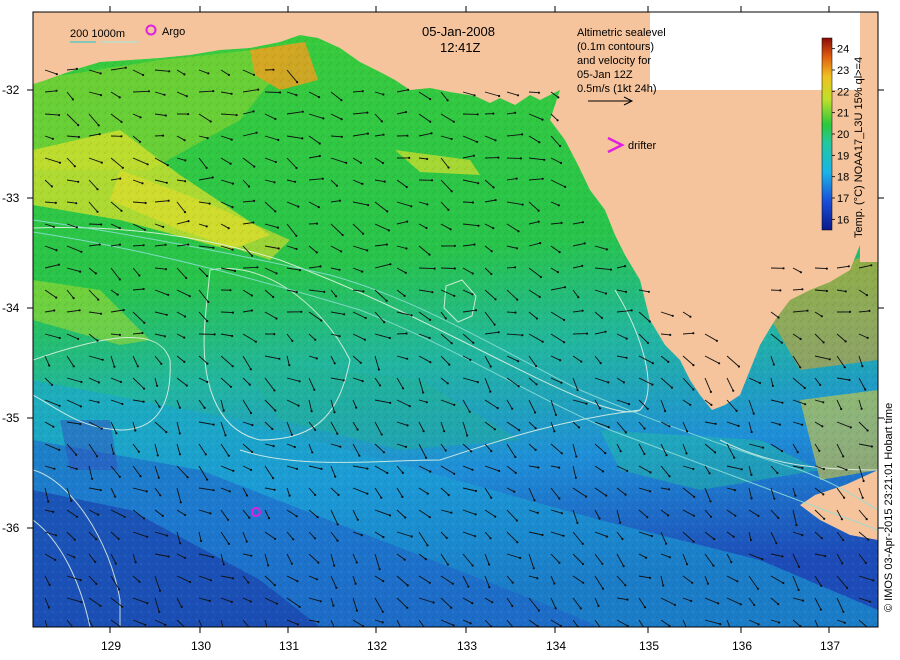 This screenshot has width=900, height=660. I want to click on colorbar-gradient, so click(827, 134).